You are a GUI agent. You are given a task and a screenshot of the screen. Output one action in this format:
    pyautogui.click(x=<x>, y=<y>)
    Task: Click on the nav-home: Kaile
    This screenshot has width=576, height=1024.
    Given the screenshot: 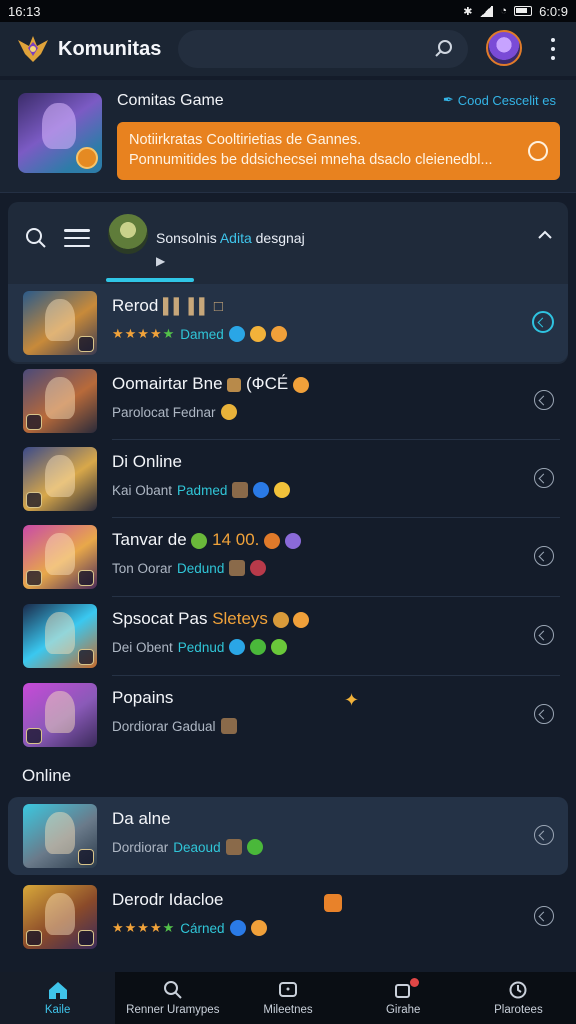 What is the action you would take?
    pyautogui.click(x=58, y=998)
    